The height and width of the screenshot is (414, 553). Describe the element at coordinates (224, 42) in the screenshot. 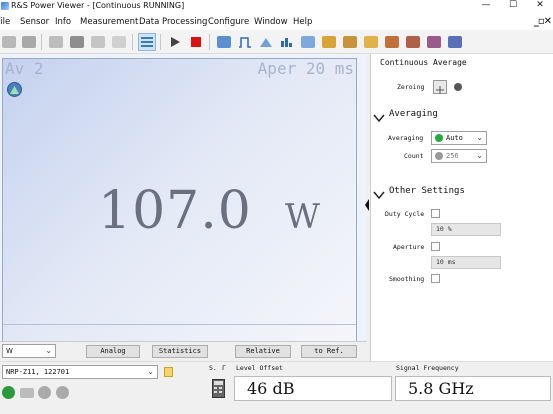

I see `continuous-icon` at that location.